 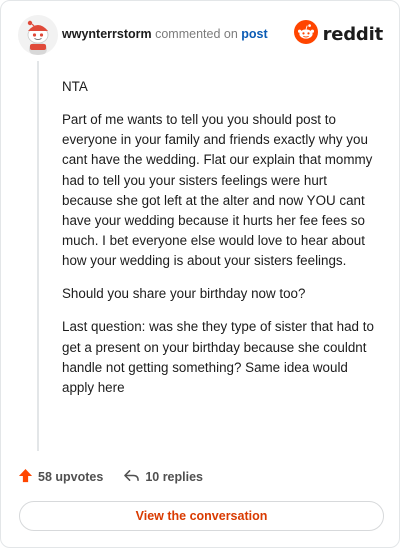 What do you see at coordinates (174, 477) in the screenshot?
I see `replies-count: 10 replies` at bounding box center [174, 477].